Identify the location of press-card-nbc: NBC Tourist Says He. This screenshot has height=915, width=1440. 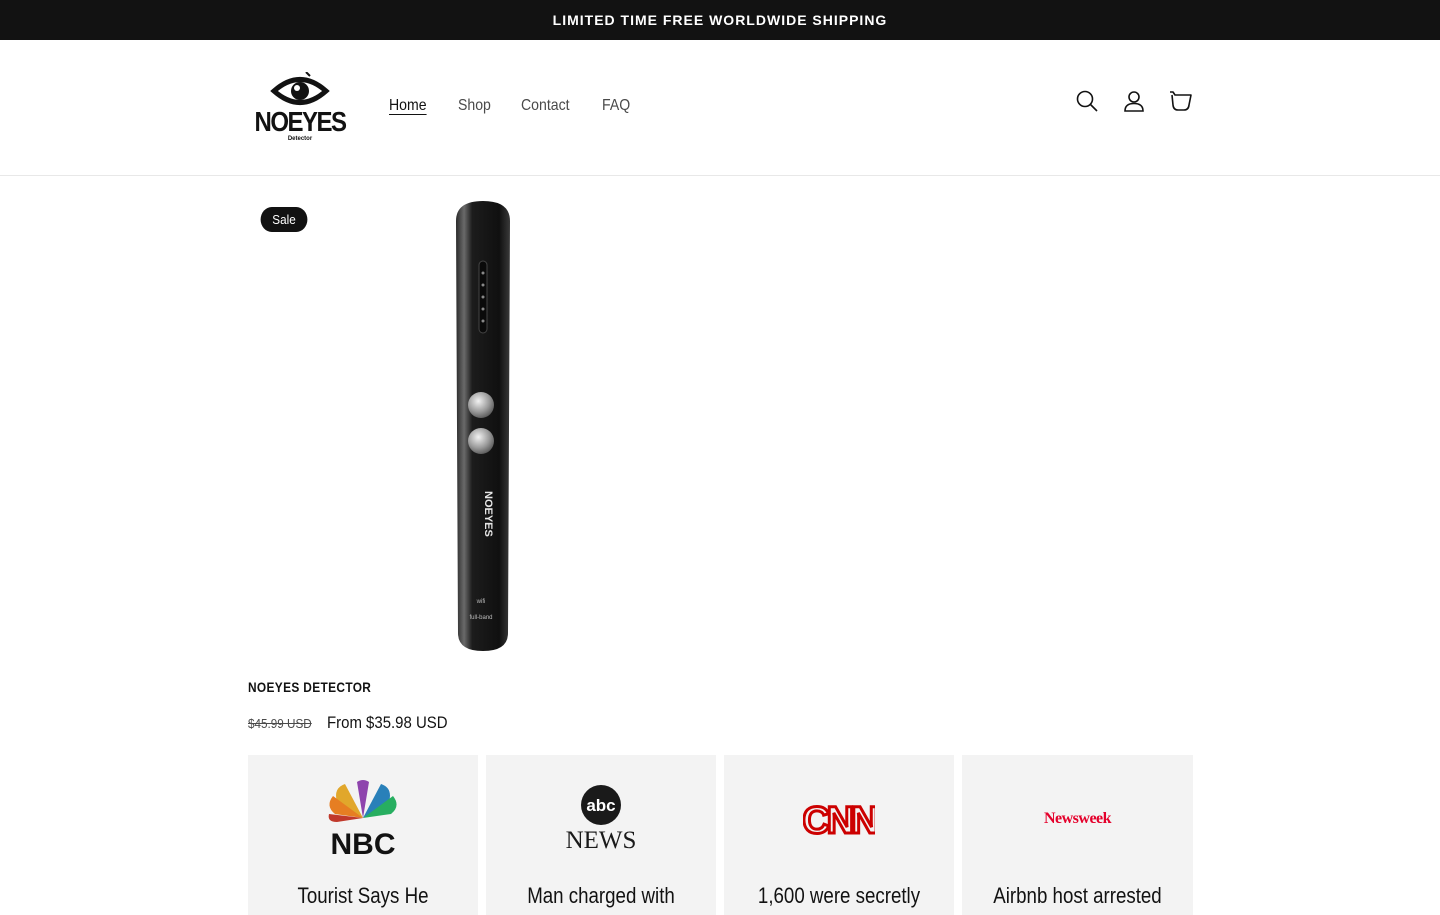
(363, 835).